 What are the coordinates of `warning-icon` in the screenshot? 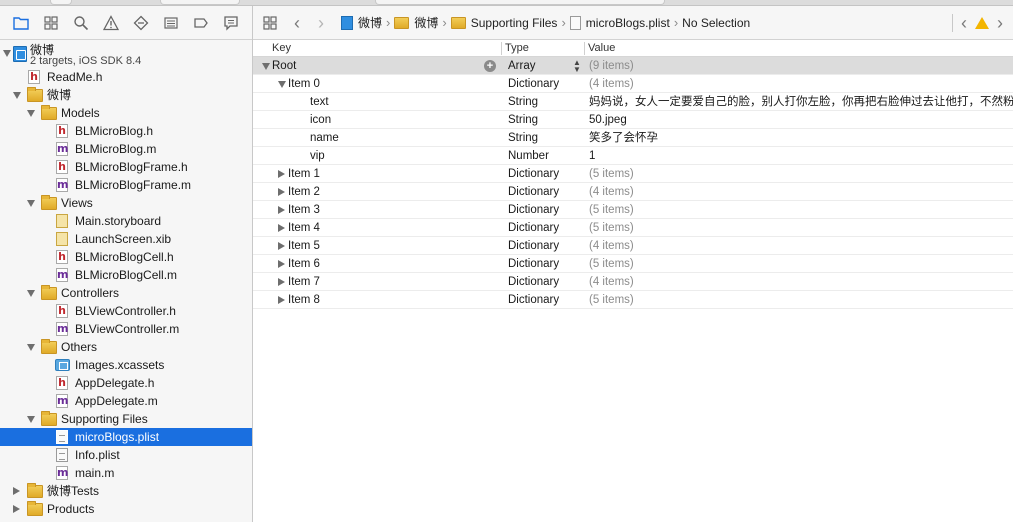 It's located at (982, 23).